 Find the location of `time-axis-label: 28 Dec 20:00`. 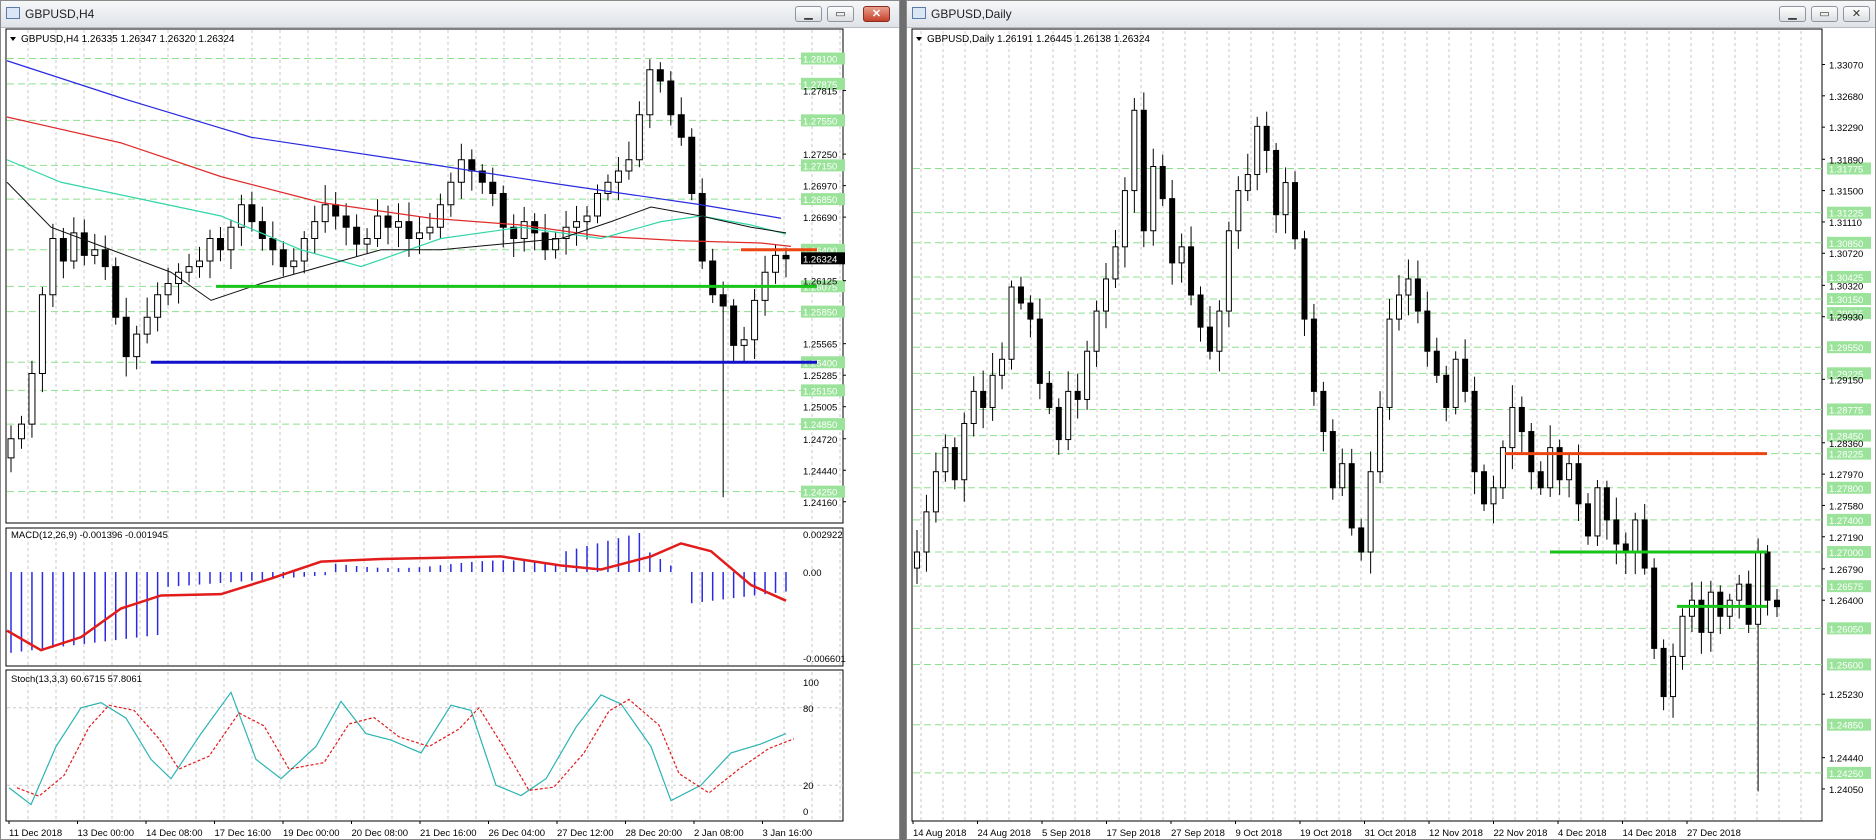

time-axis-label: 28 Dec 20:00 is located at coordinates (654, 833).